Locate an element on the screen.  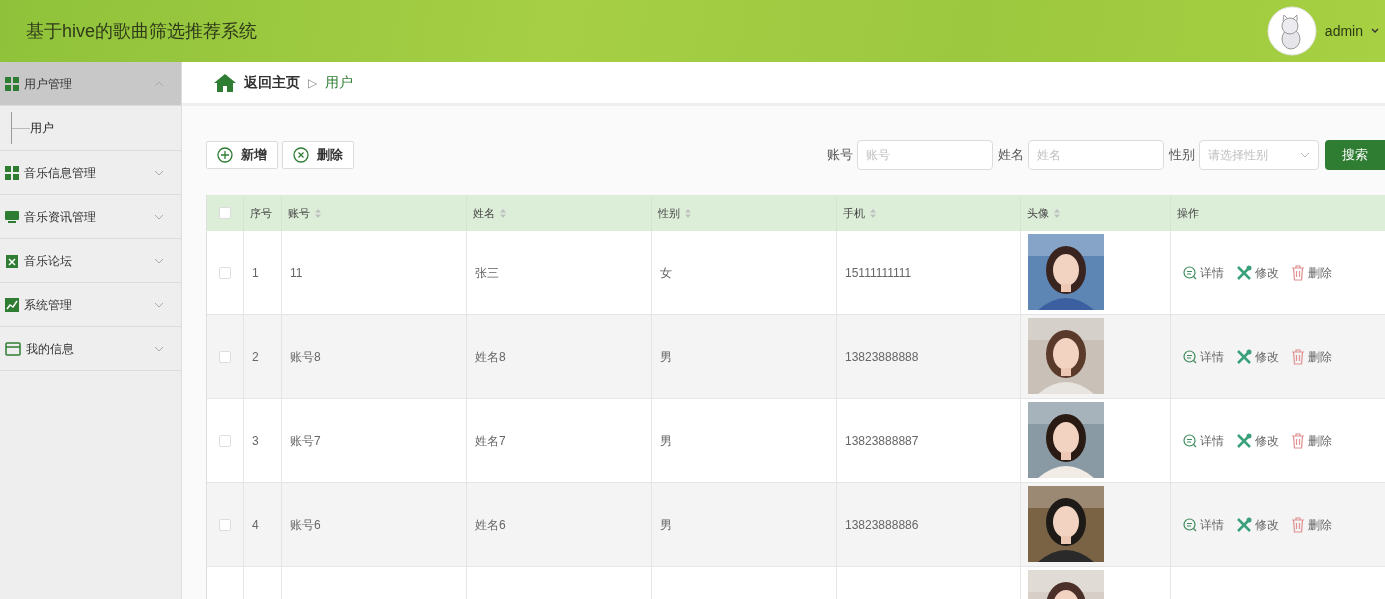
table-cell-text: 4 is located at coordinates (255, 525).